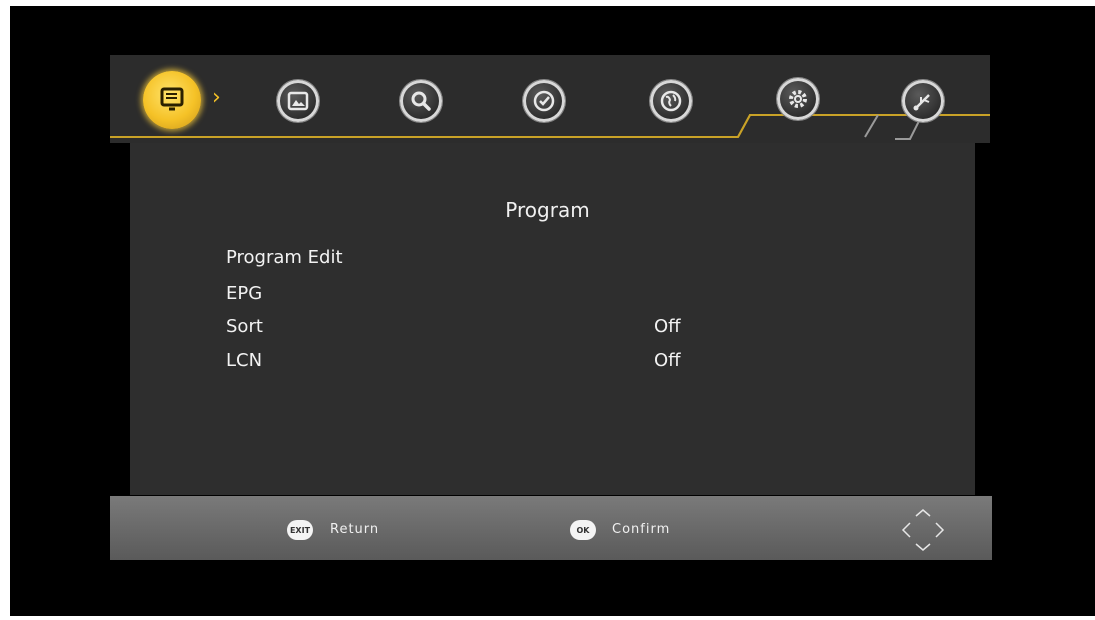 The height and width of the screenshot is (620, 1095). I want to click on menu-search-icon, so click(421, 101).